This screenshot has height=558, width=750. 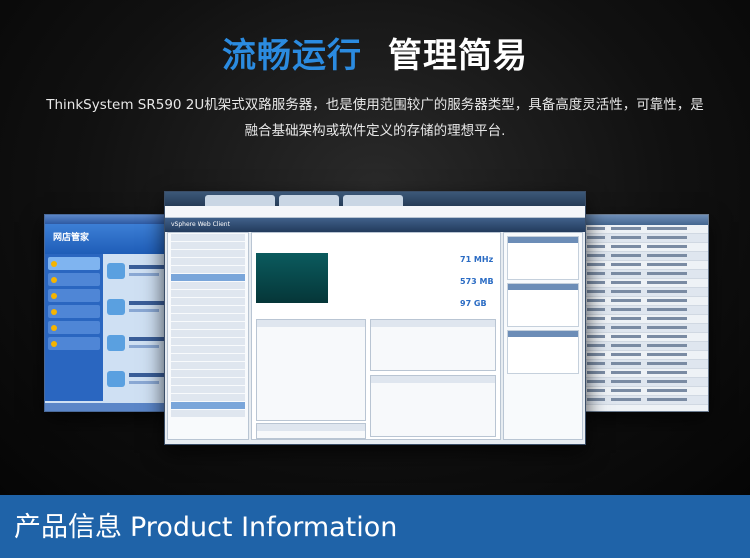 I want to click on browser-chrome, so click(x=375, y=199).